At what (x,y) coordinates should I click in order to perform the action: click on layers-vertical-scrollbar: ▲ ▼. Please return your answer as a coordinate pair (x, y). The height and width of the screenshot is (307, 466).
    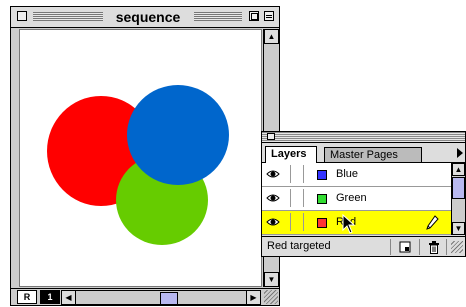
    Looking at the image, I should click on (458, 199).